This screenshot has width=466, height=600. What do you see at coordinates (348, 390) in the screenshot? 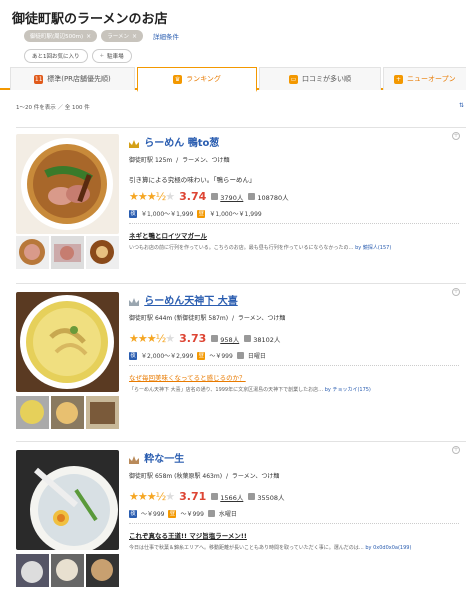
I see `review-author: by チョッカイ(175)` at bounding box center [348, 390].